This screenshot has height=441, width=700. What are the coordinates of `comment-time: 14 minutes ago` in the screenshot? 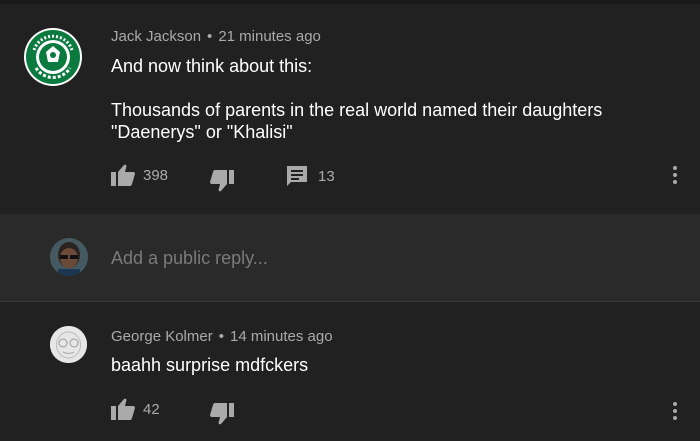 It's located at (281, 336).